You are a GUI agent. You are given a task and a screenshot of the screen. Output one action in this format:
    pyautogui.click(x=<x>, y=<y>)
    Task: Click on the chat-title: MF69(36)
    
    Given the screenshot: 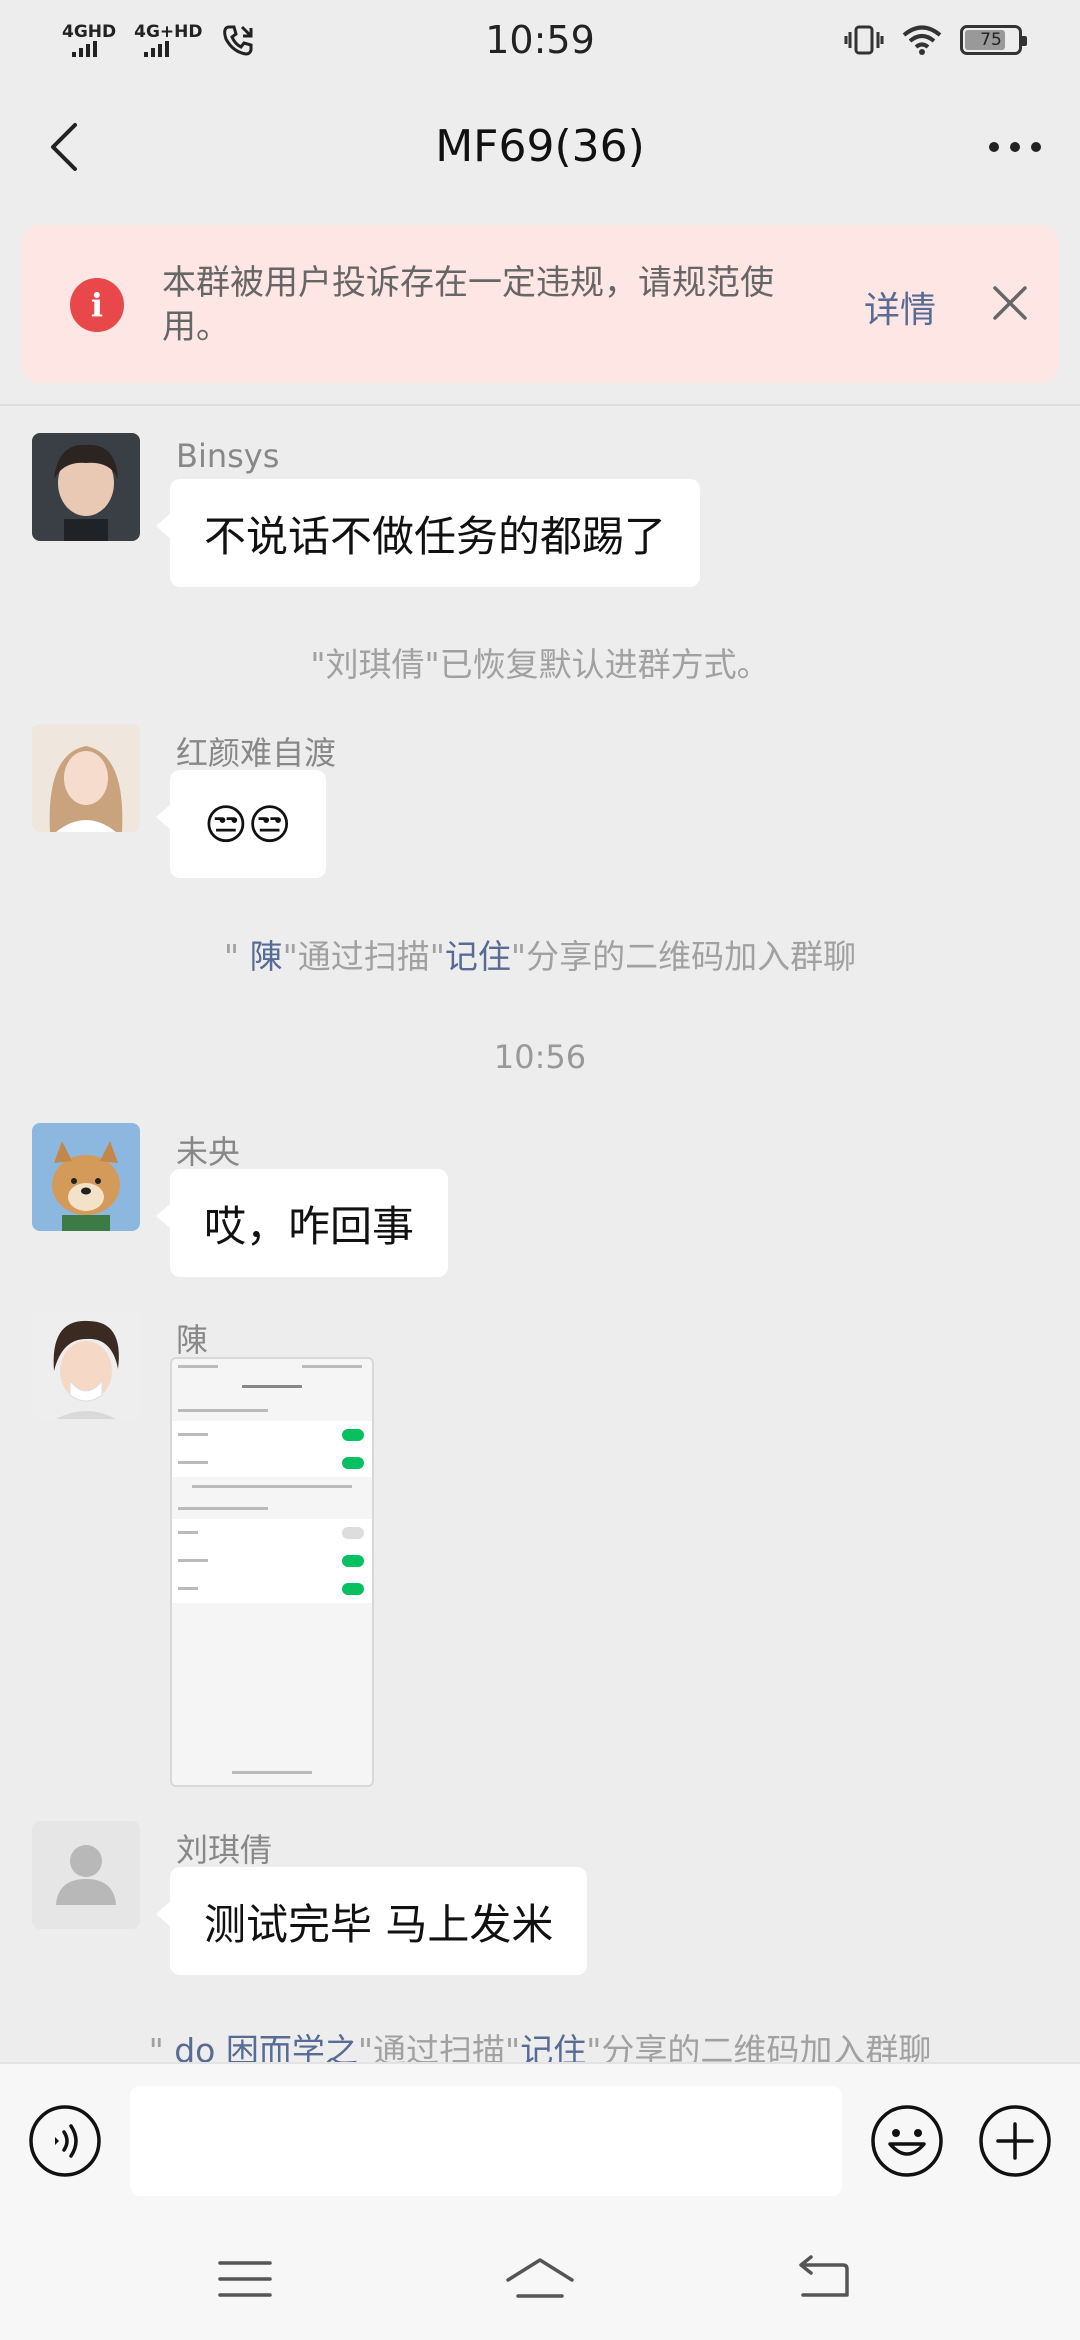 What is the action you would take?
    pyautogui.click(x=540, y=146)
    